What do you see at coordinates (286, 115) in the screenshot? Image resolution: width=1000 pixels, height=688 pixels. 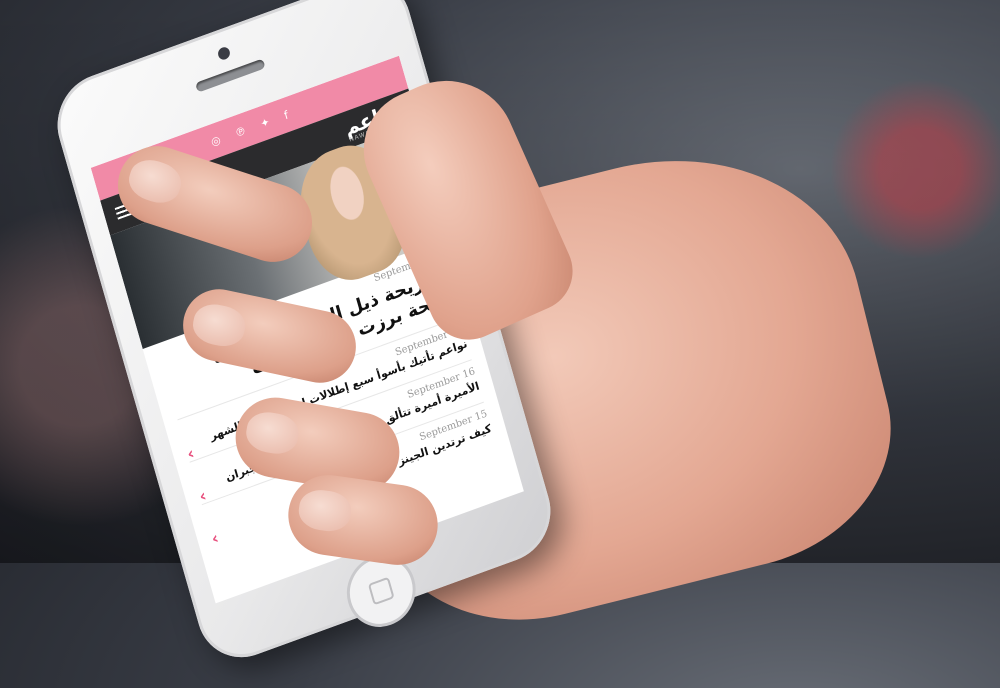 I see `facebook-icon: f` at bounding box center [286, 115].